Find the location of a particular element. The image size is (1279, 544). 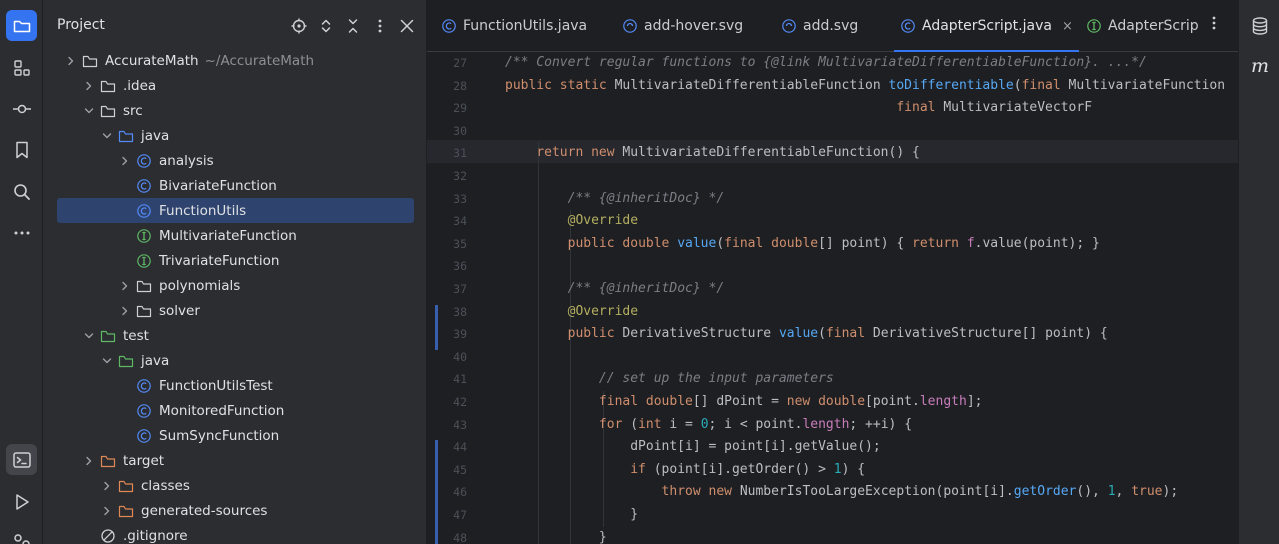

tree-item: test is located at coordinates (235, 335).